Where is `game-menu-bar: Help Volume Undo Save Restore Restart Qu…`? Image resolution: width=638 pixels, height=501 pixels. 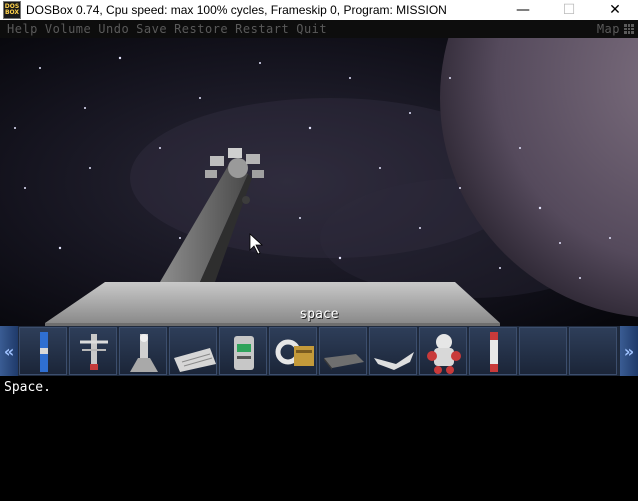
game-menu-bar: Help Volume Undo Save Restore Restart Qu… is located at coordinates (319, 29).